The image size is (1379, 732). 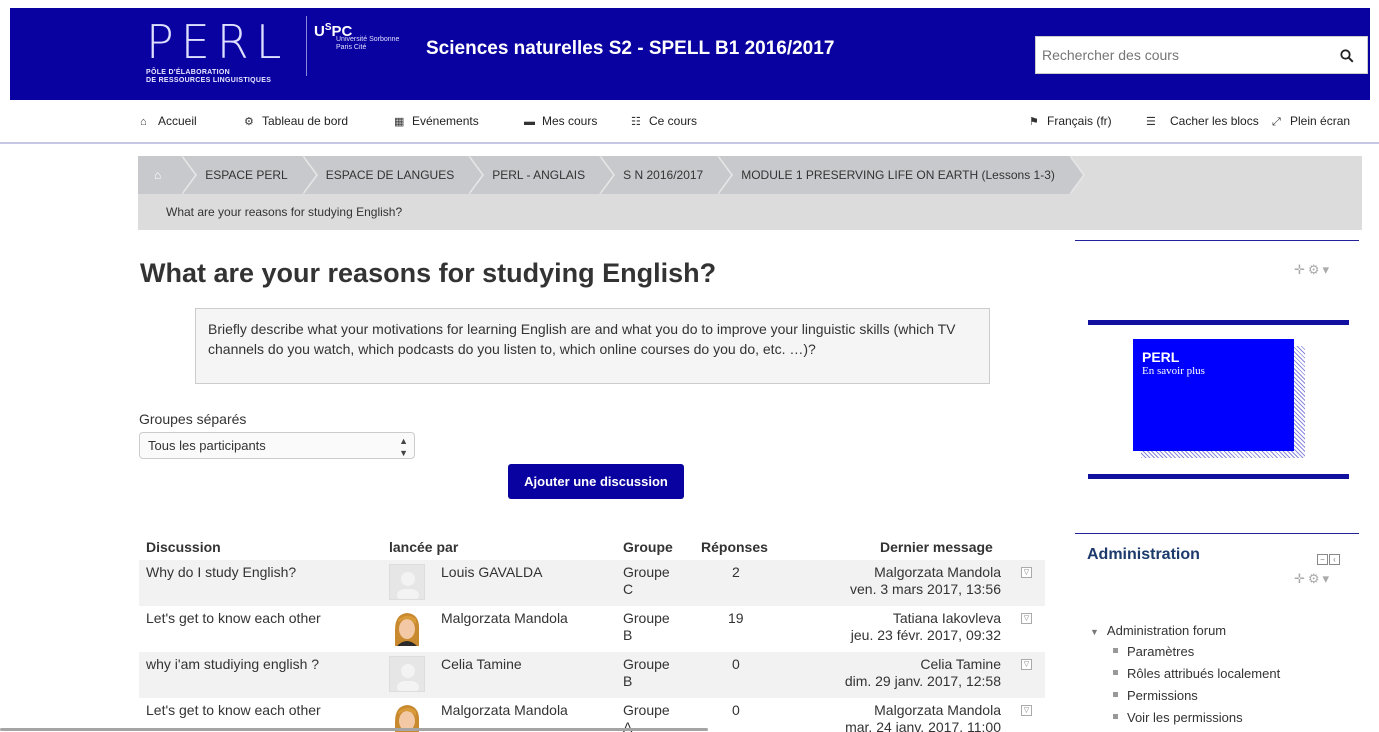 What do you see at coordinates (1181, 55) in the screenshot?
I see `search-input` at bounding box center [1181, 55].